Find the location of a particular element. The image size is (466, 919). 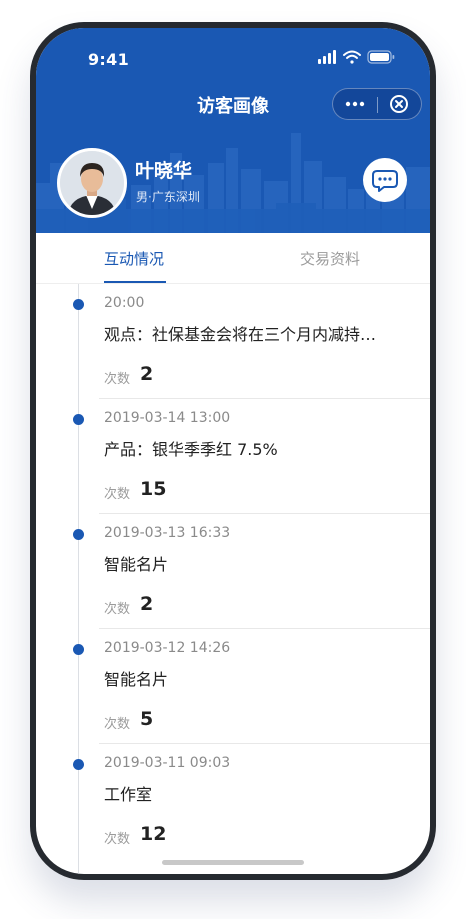

more-button is located at coordinates (355, 104).